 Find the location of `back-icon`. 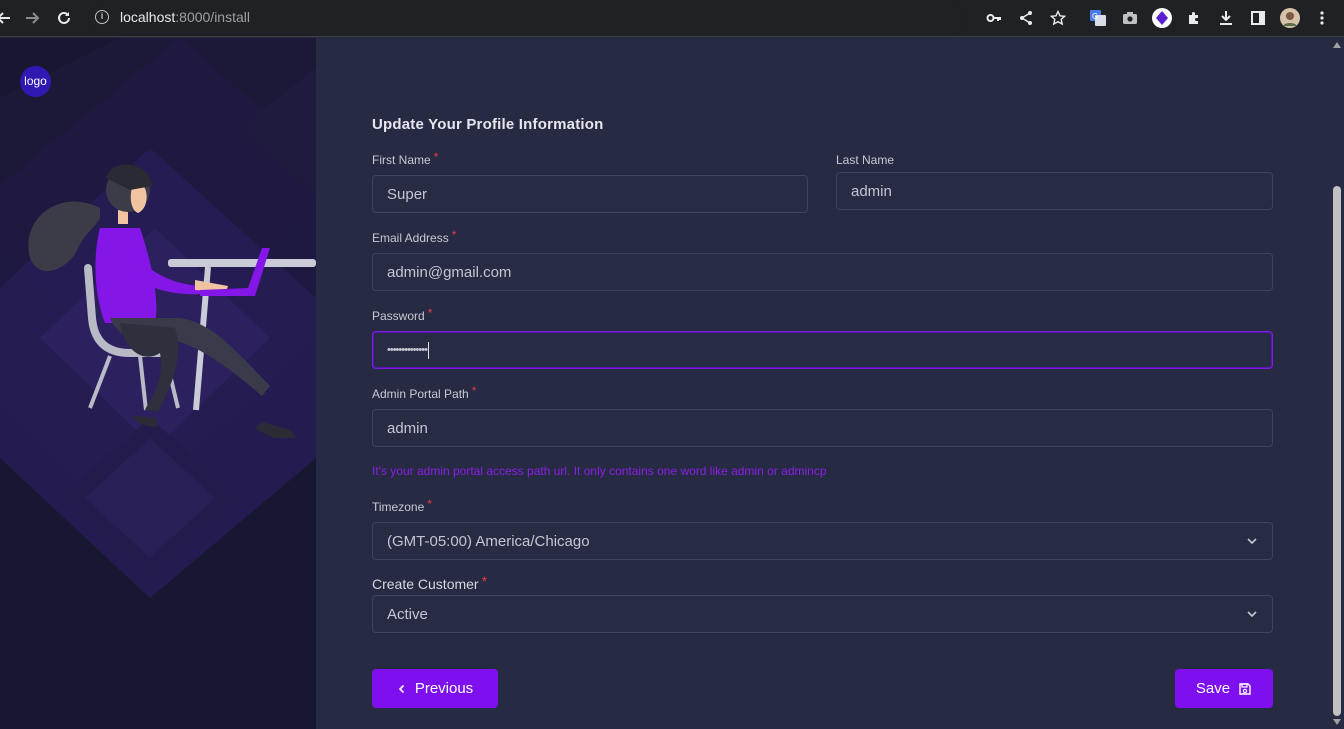

back-icon is located at coordinates (7, 18).